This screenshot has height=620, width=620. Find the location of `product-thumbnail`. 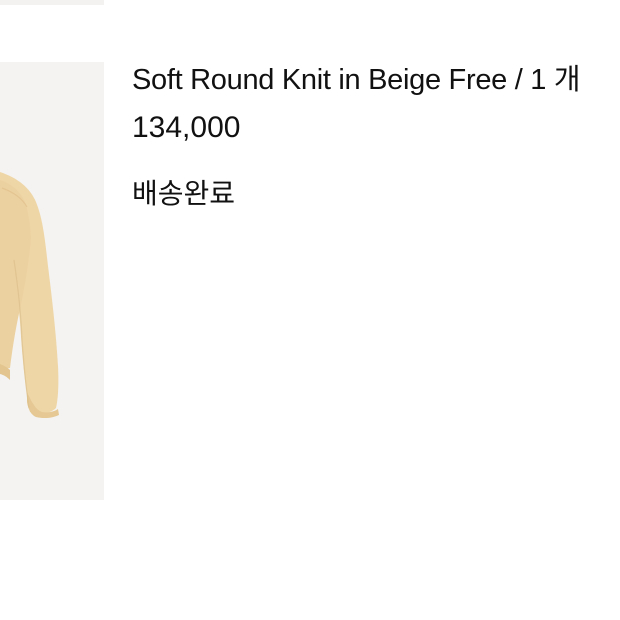

product-thumbnail is located at coordinates (52, 281).